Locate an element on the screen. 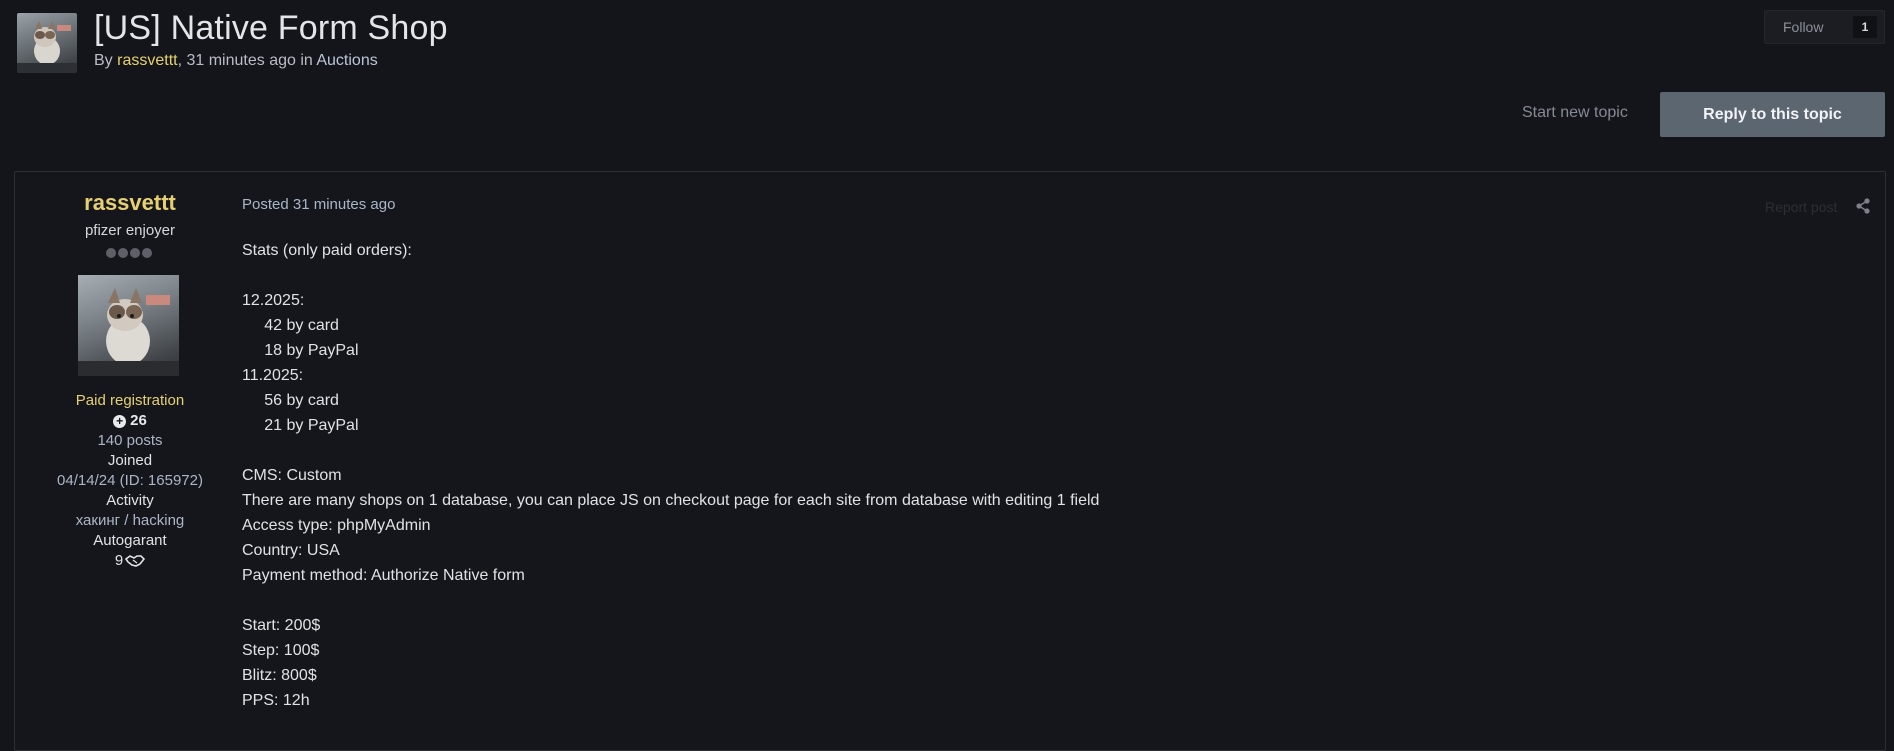  autogarant-label: Autogarant is located at coordinates (130, 540).